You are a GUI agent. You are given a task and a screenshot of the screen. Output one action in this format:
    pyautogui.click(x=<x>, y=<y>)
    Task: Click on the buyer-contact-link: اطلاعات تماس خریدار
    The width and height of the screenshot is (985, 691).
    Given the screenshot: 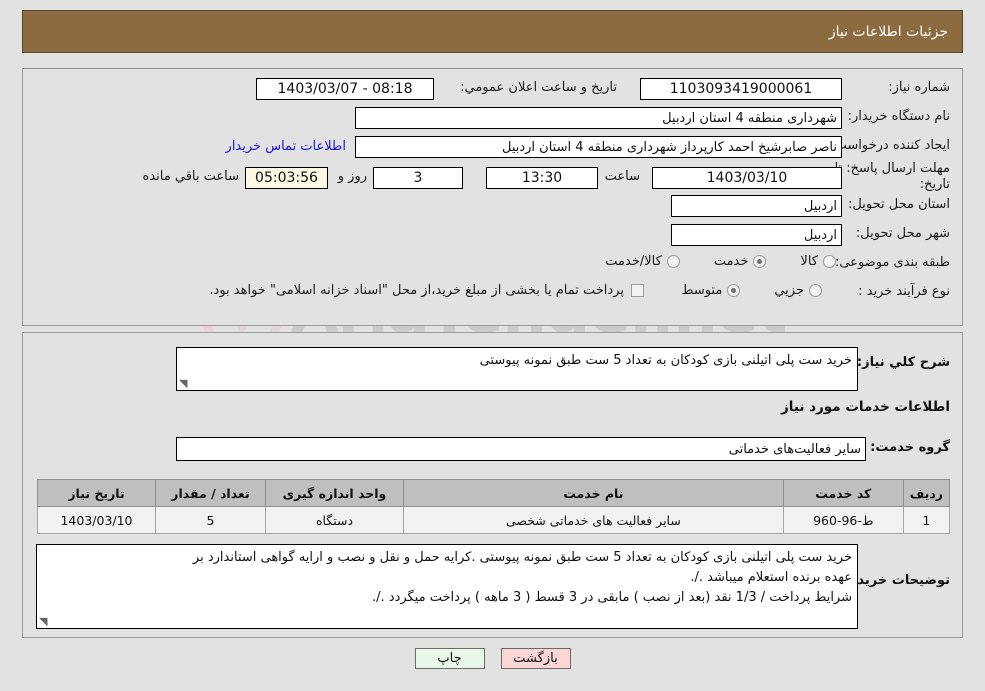 What is the action you would take?
    pyautogui.click(x=286, y=146)
    